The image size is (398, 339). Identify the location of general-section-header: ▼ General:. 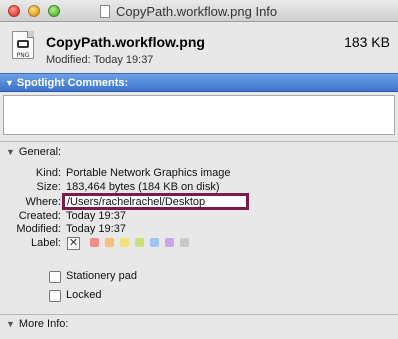
(33, 152).